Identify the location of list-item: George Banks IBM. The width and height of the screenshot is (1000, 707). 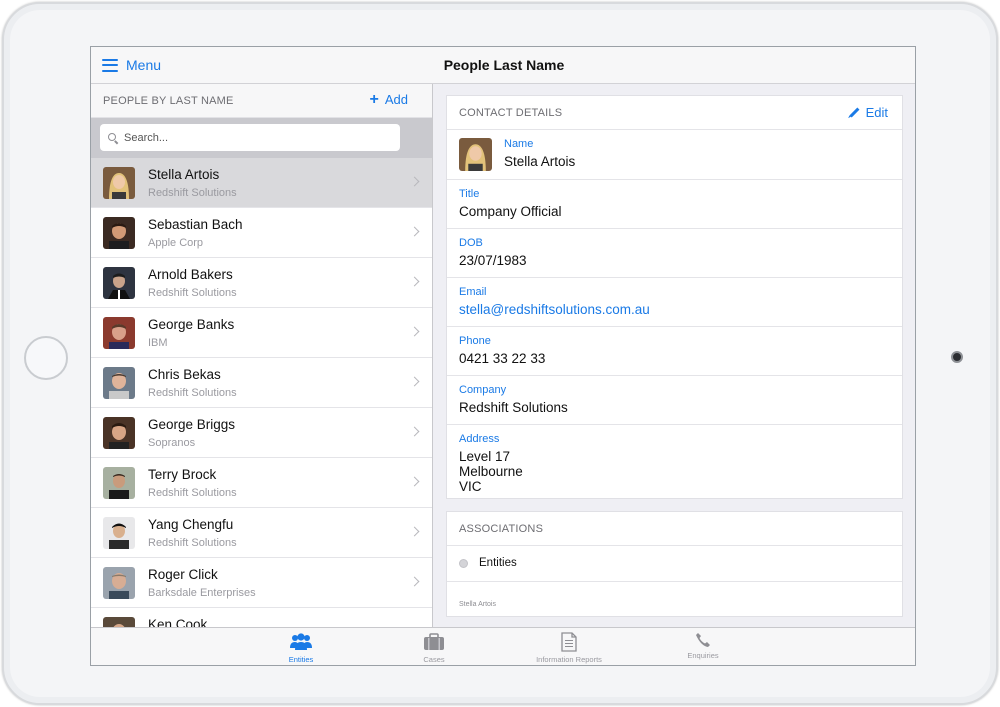
(261, 333).